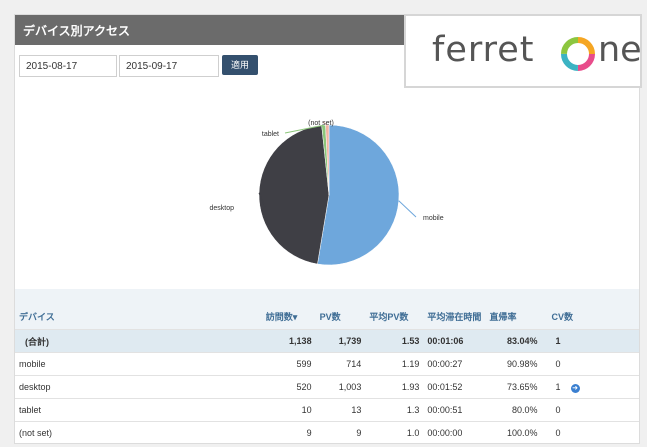 The image size is (647, 447). I want to click on ferret-one-logo: ferret ne, so click(523, 51).